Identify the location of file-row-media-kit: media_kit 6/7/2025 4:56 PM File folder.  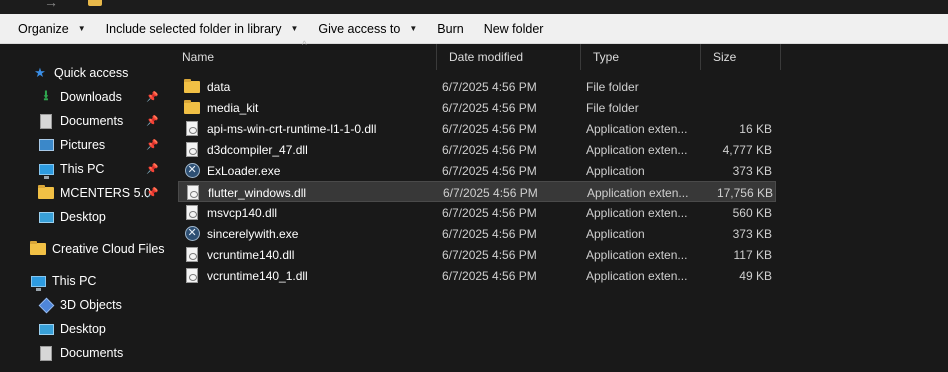
(477, 107).